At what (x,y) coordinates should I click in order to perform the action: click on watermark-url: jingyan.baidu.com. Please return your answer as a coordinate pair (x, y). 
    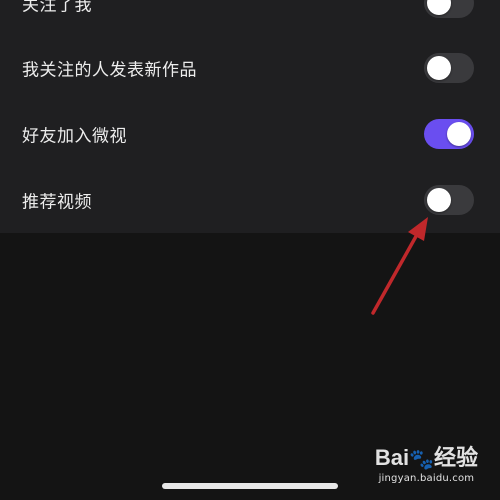
    Looking at the image, I should click on (426, 478).